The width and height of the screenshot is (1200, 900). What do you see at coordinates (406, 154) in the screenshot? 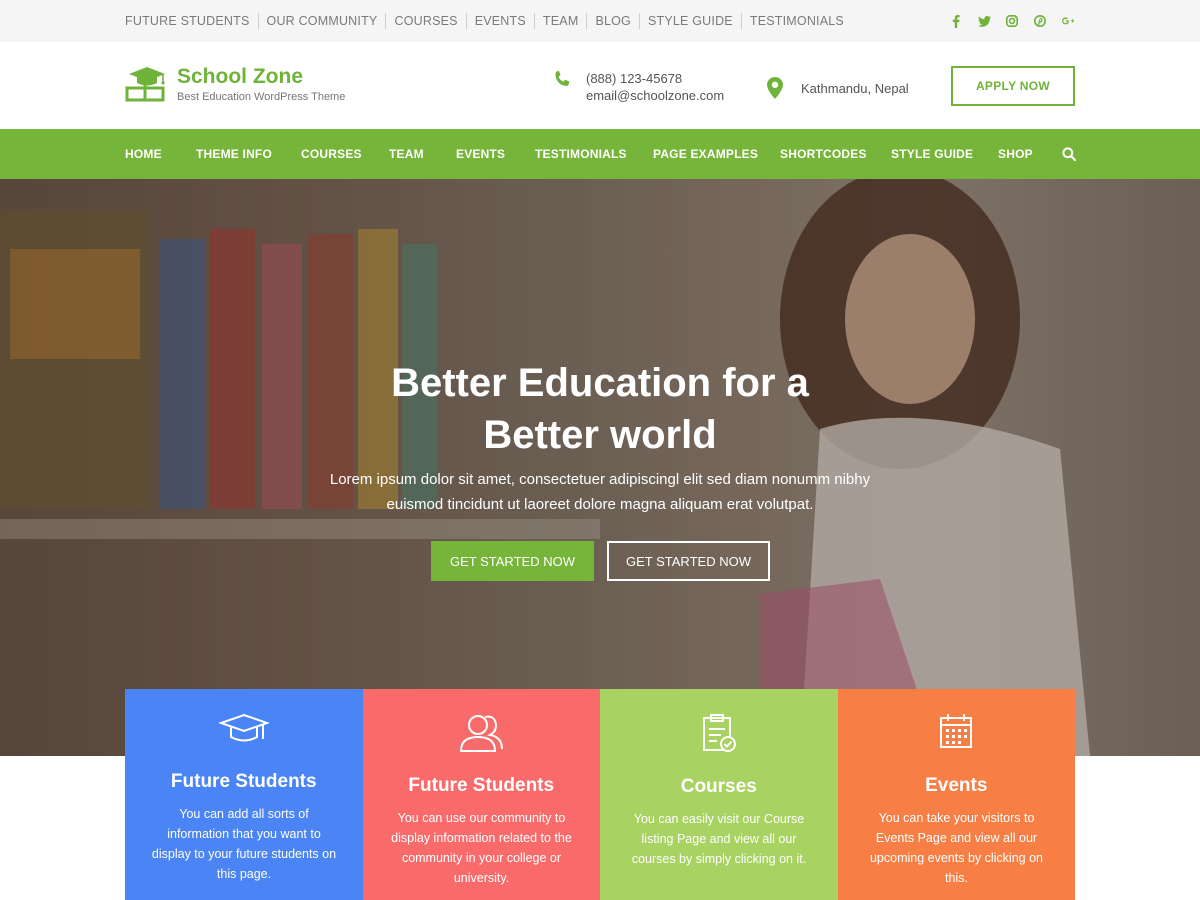
I see `nav-item-team: TEAM` at bounding box center [406, 154].